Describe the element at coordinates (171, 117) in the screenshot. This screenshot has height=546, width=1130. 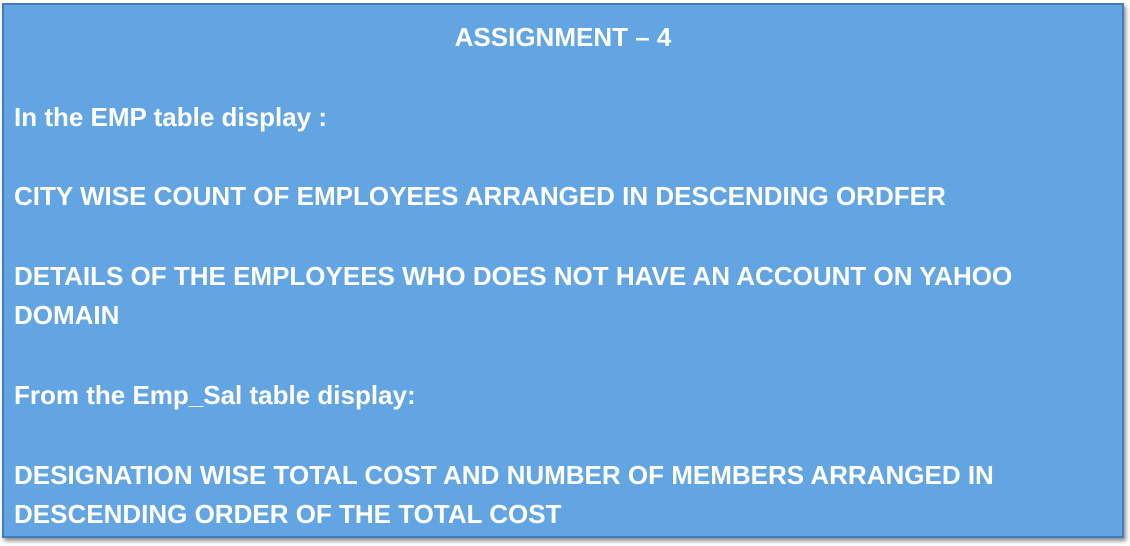
I see `emp-table-heading: In the EMP table display :` at that location.